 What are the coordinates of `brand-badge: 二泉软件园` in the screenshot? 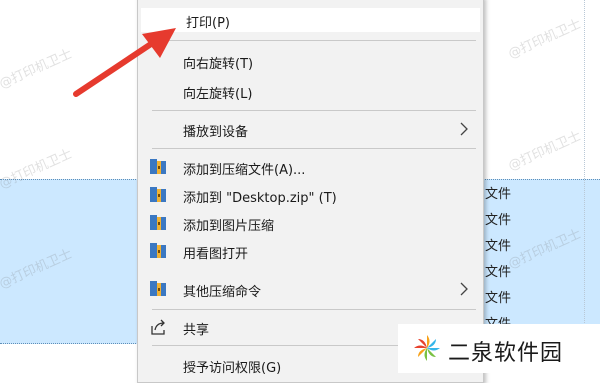 It's located at (499, 348).